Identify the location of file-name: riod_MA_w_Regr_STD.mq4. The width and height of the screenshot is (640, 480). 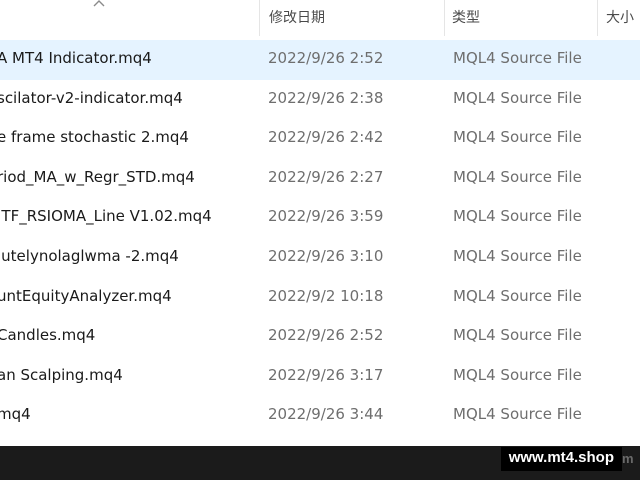
(97, 176).